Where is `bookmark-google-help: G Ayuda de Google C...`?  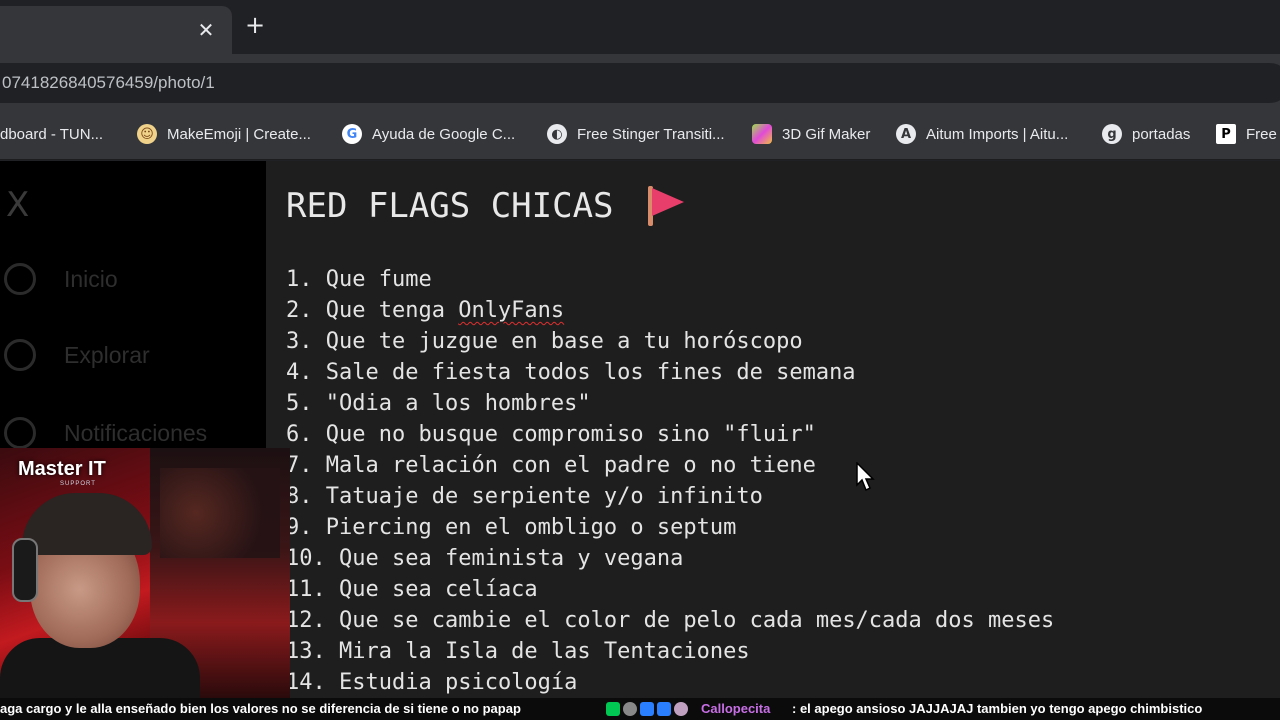 bookmark-google-help: G Ayuda de Google C... is located at coordinates (428, 134).